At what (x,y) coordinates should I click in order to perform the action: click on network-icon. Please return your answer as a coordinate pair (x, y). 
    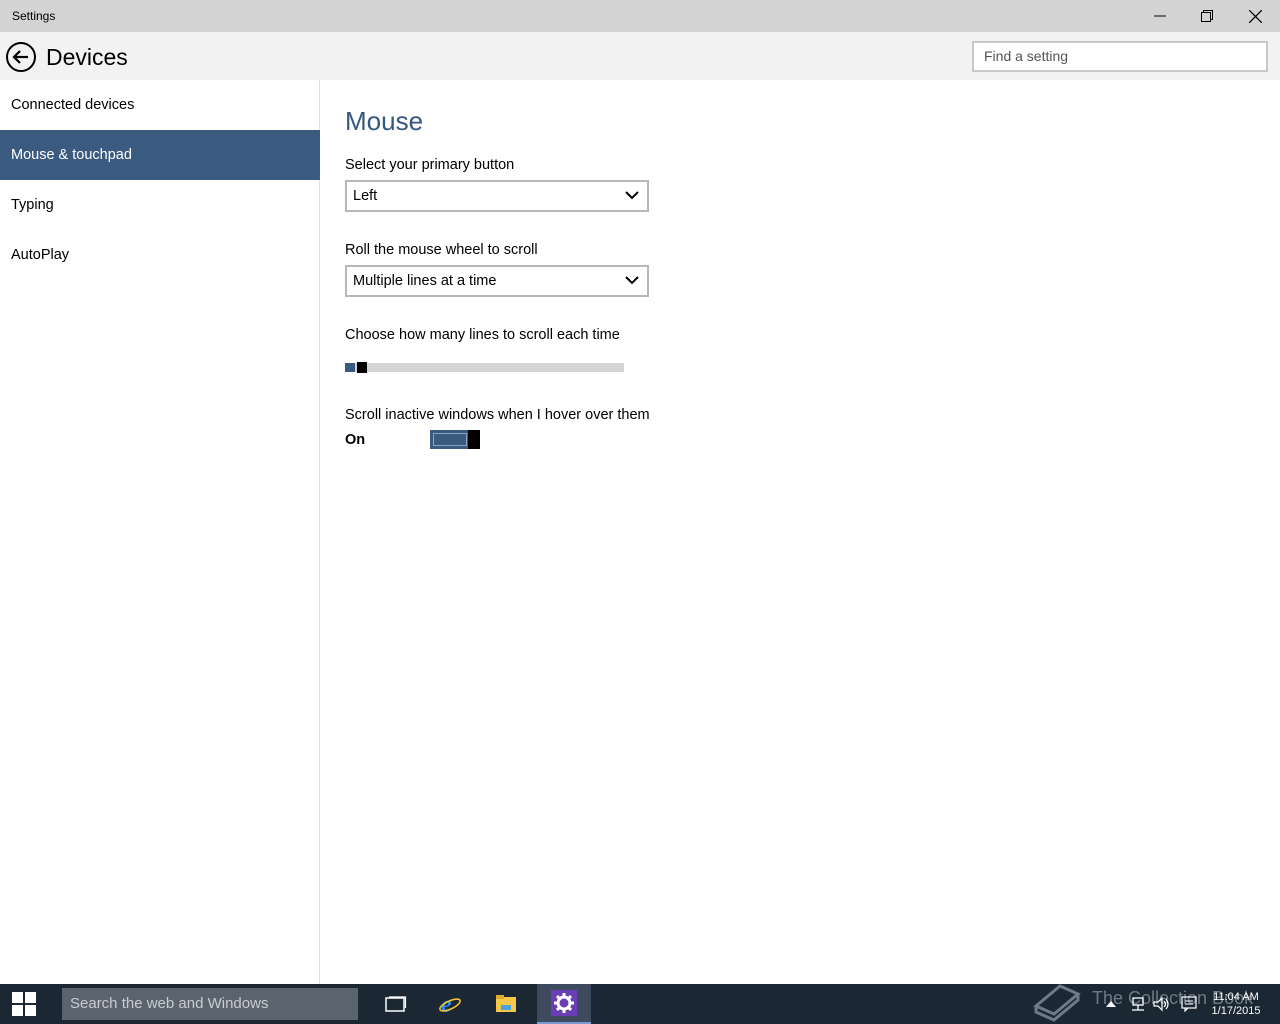
    Looking at the image, I should click on (1138, 1004).